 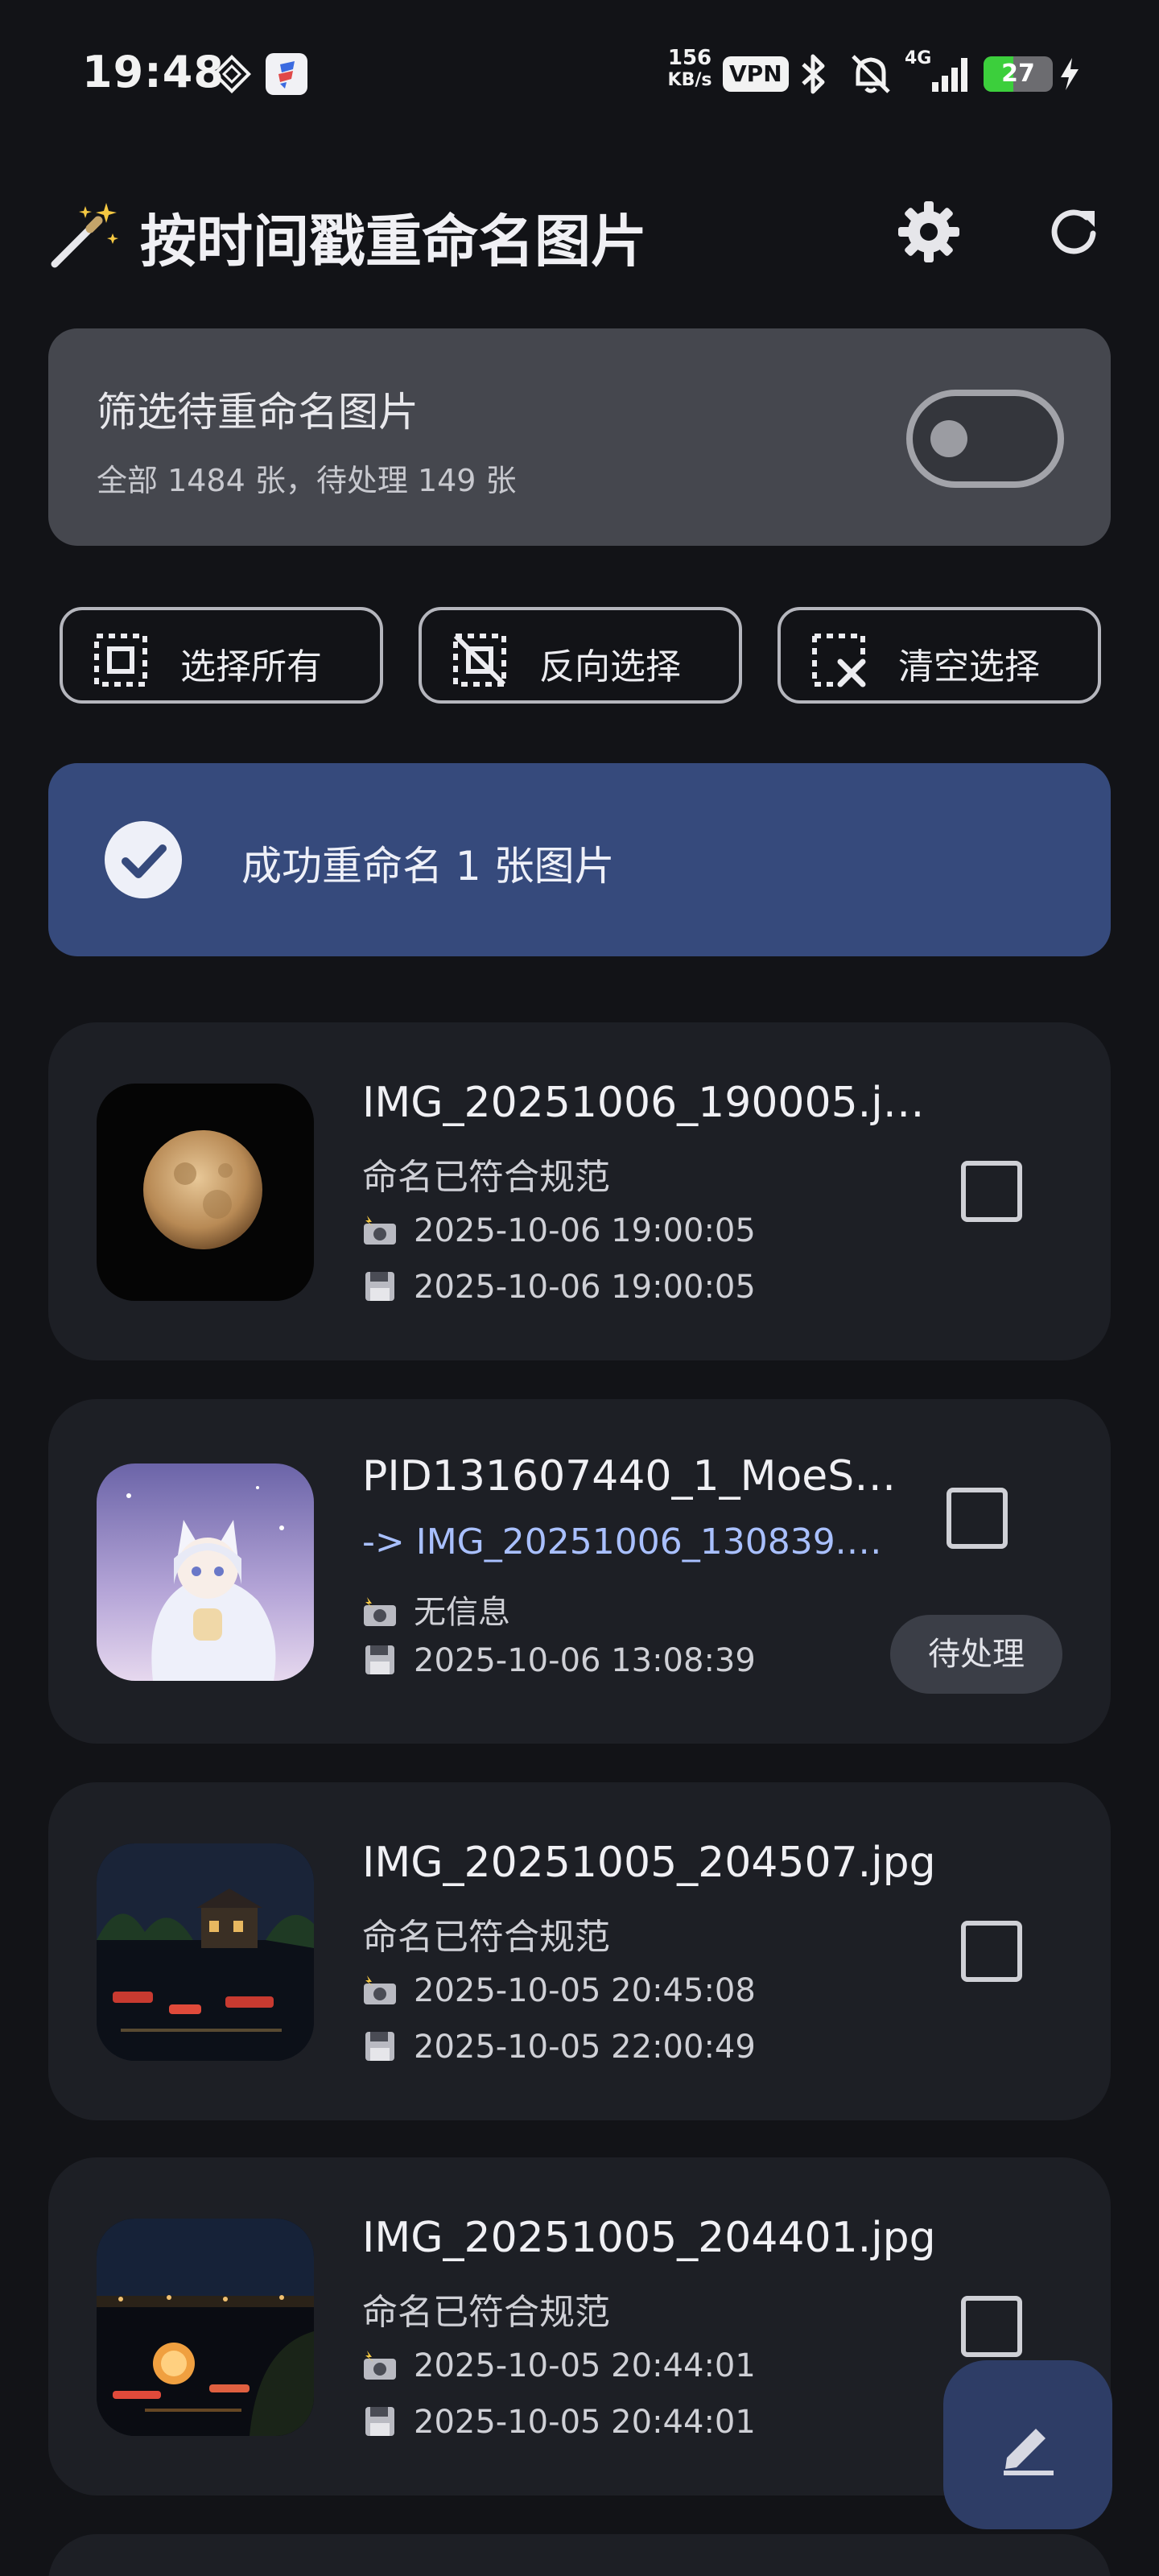 I want to click on saved-time-row: 2025-10-05 22:00:49, so click(x=559, y=2047).